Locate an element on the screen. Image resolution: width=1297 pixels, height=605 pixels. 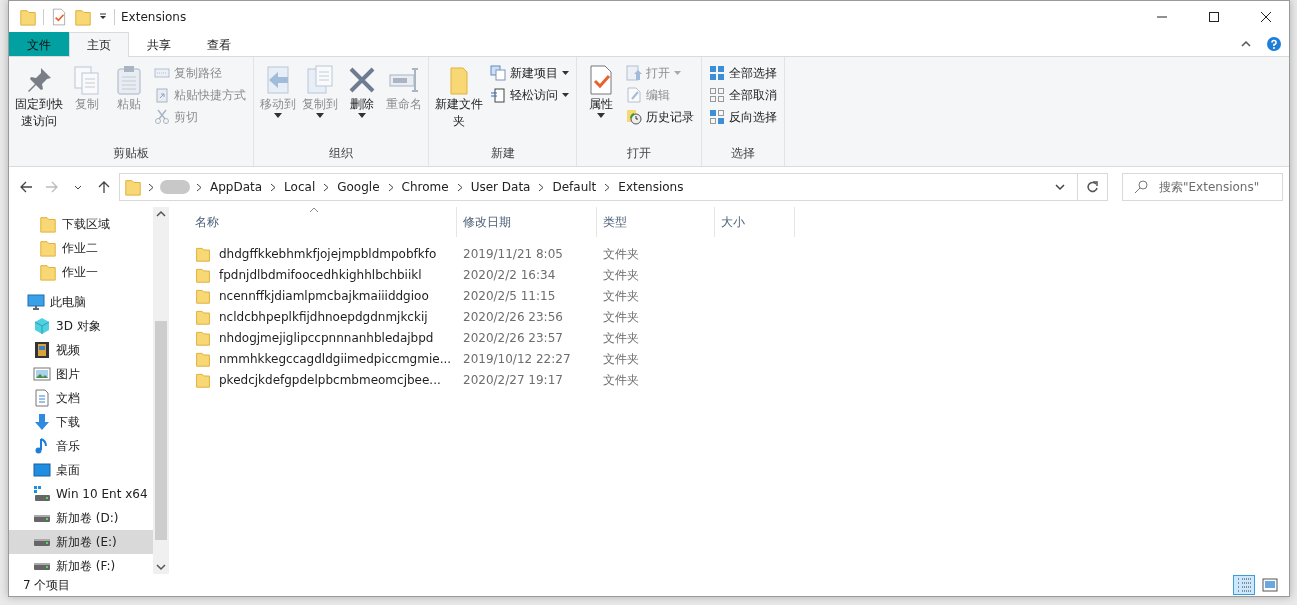
scrollbar is located at coordinates (161, 390).